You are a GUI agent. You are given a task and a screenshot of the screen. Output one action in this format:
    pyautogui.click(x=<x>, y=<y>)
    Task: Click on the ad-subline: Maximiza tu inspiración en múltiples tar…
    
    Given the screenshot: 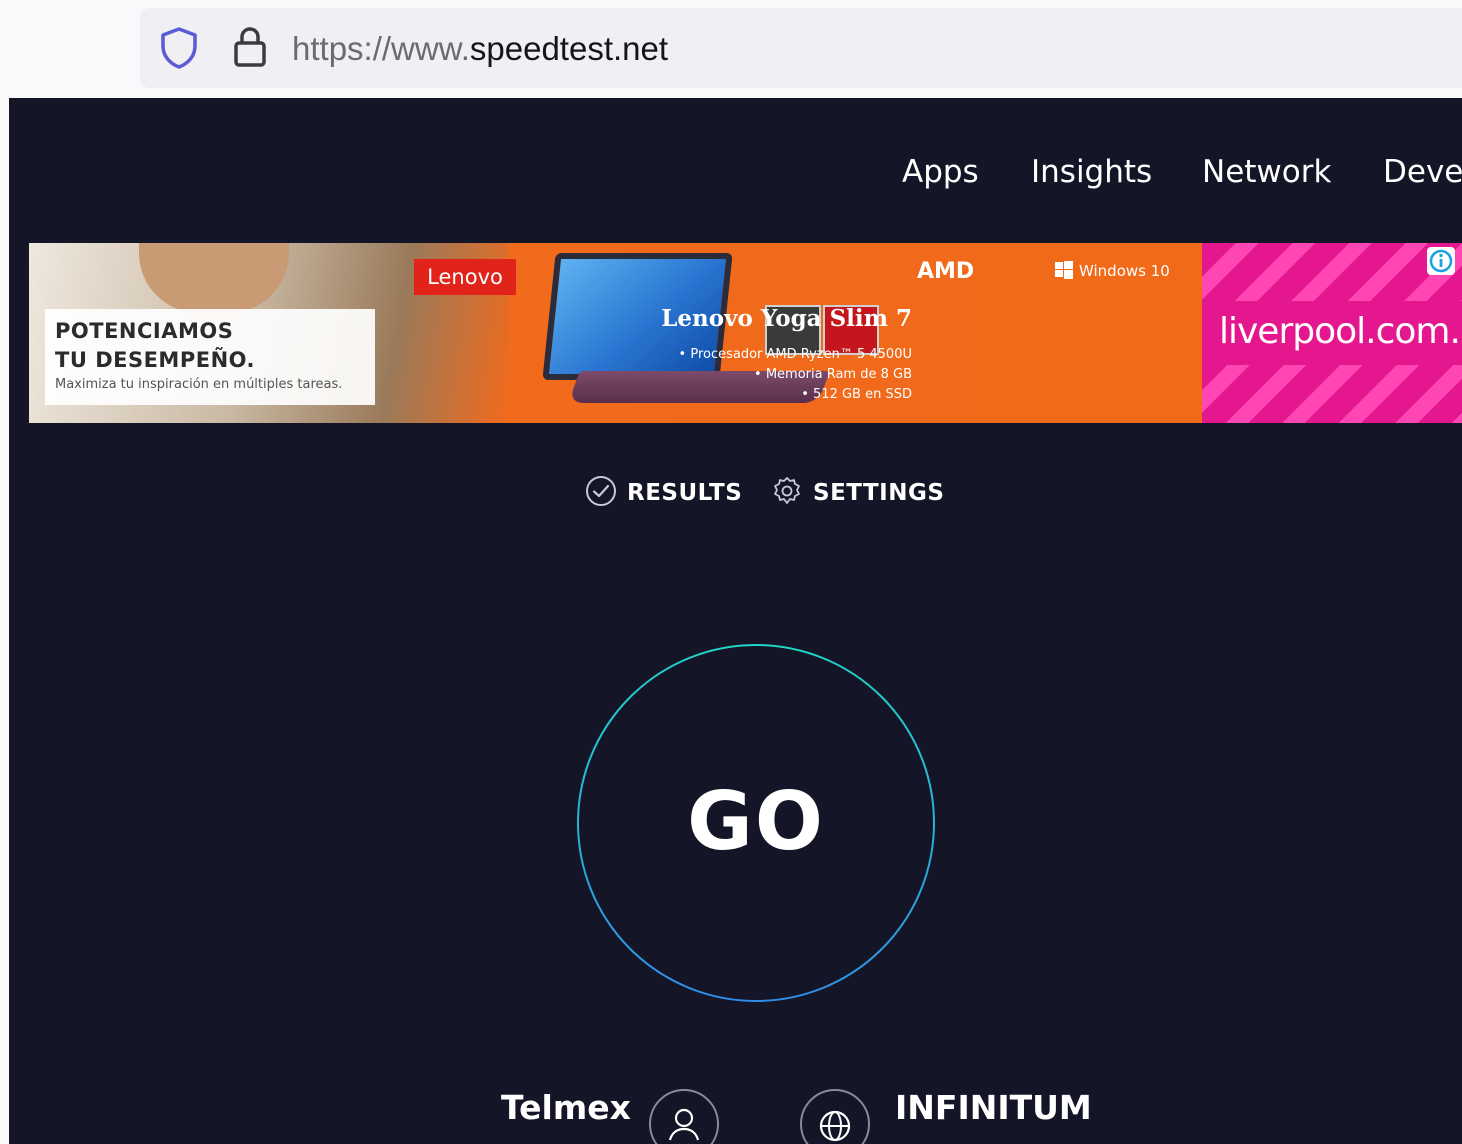 What is the action you would take?
    pyautogui.click(x=199, y=384)
    